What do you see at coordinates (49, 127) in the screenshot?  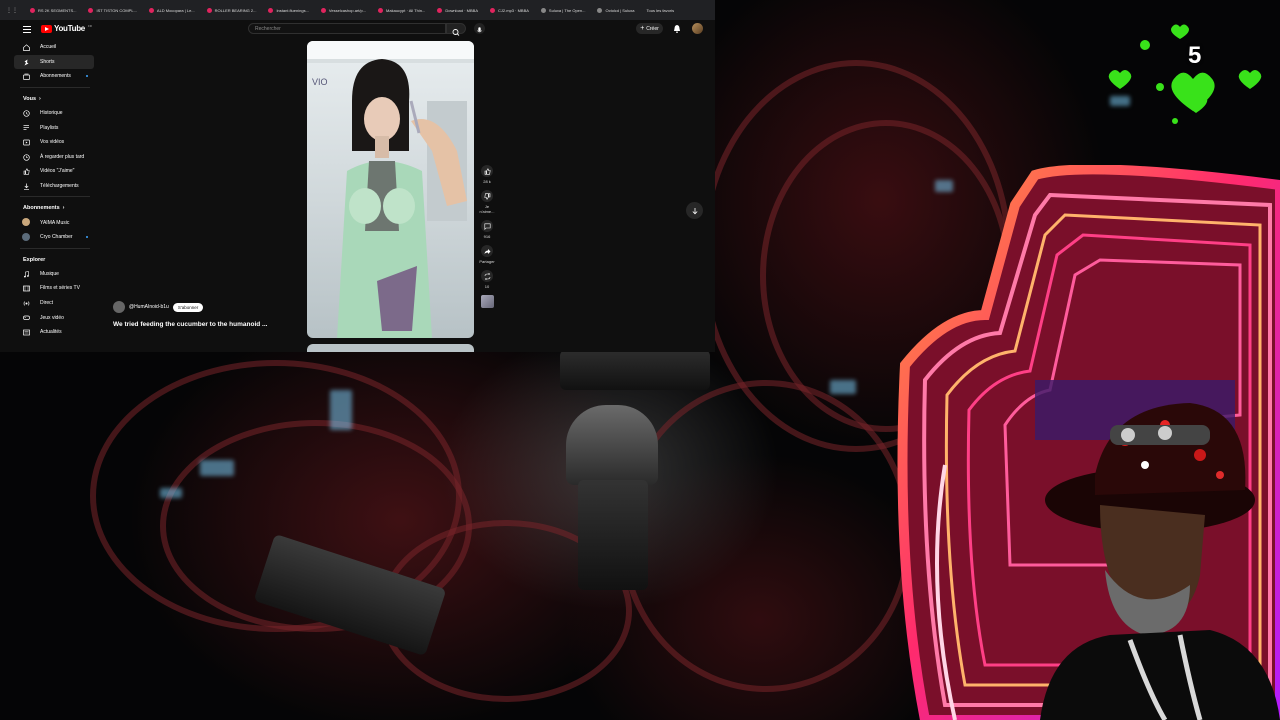 I see `sidebar-item-label: Playlists` at bounding box center [49, 127].